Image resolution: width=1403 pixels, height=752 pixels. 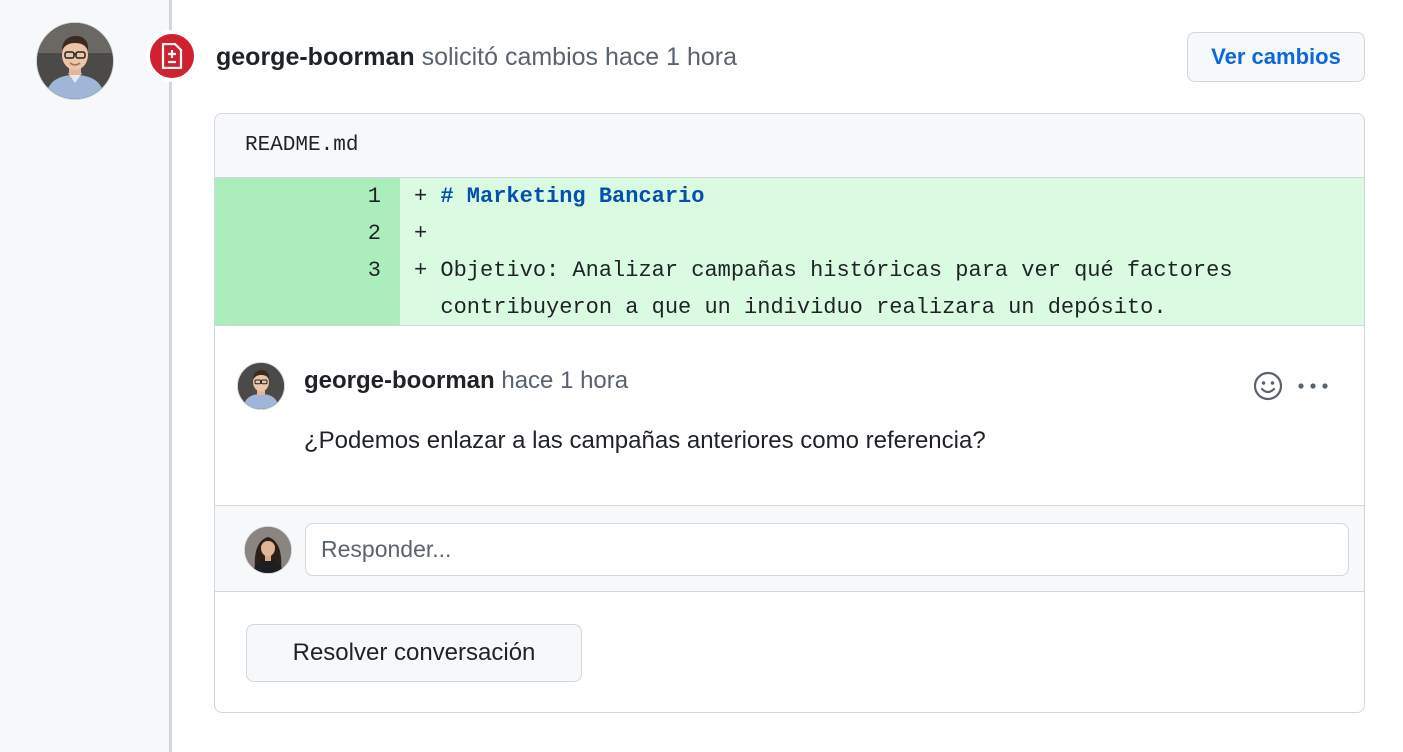 What do you see at coordinates (307, 270) in the screenshot?
I see `line-number: 3` at bounding box center [307, 270].